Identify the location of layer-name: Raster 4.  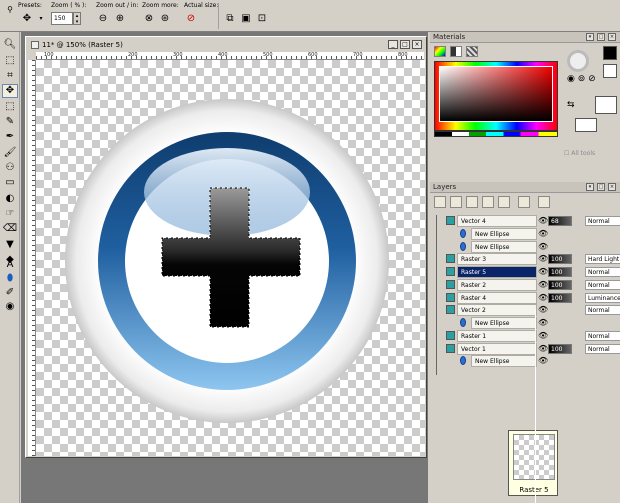
(497, 297).